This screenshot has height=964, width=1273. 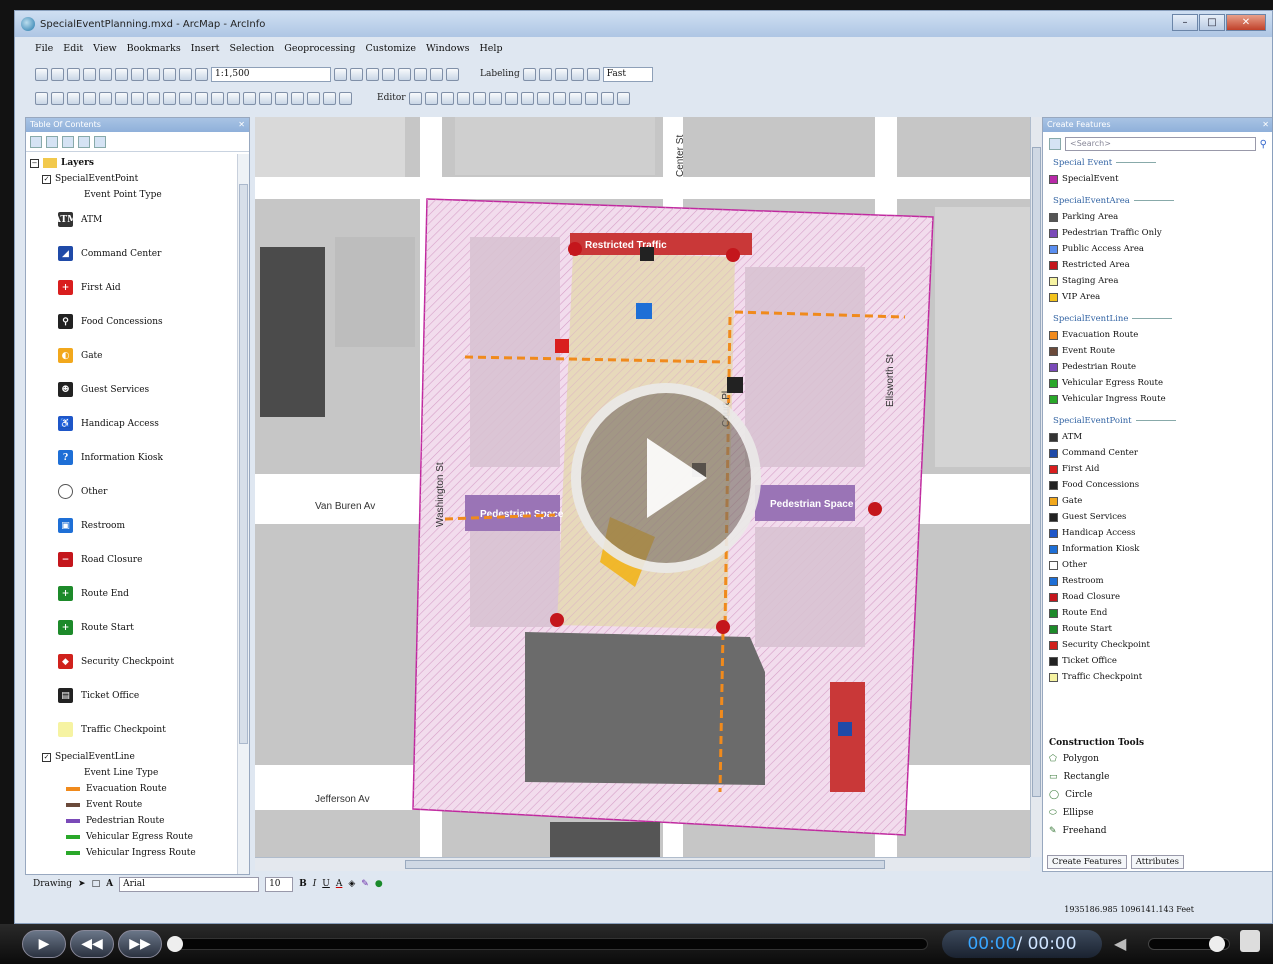 What do you see at coordinates (1095, 677) in the screenshot?
I see `template-item: Traffic Checkpoint` at bounding box center [1095, 677].